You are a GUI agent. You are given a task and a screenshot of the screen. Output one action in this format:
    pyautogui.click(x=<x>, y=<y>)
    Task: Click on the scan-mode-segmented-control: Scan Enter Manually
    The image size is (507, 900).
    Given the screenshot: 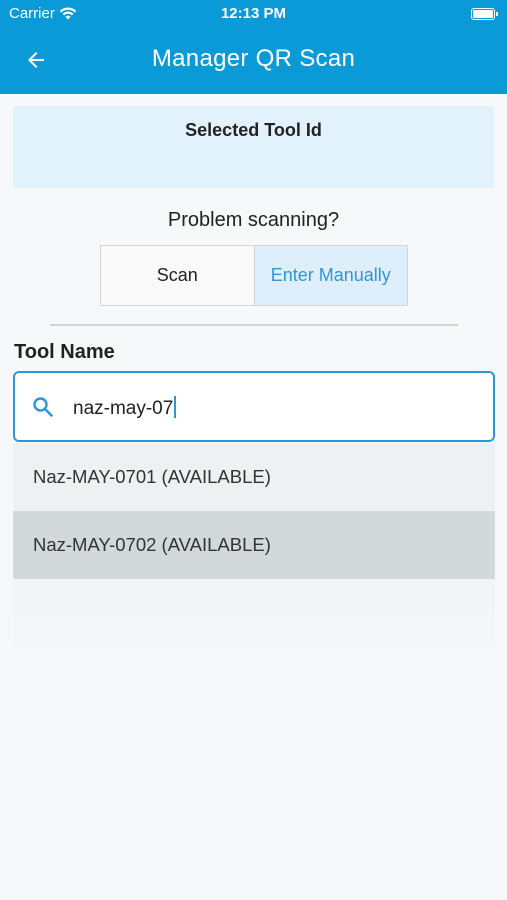 What is the action you would take?
    pyautogui.click(x=254, y=275)
    